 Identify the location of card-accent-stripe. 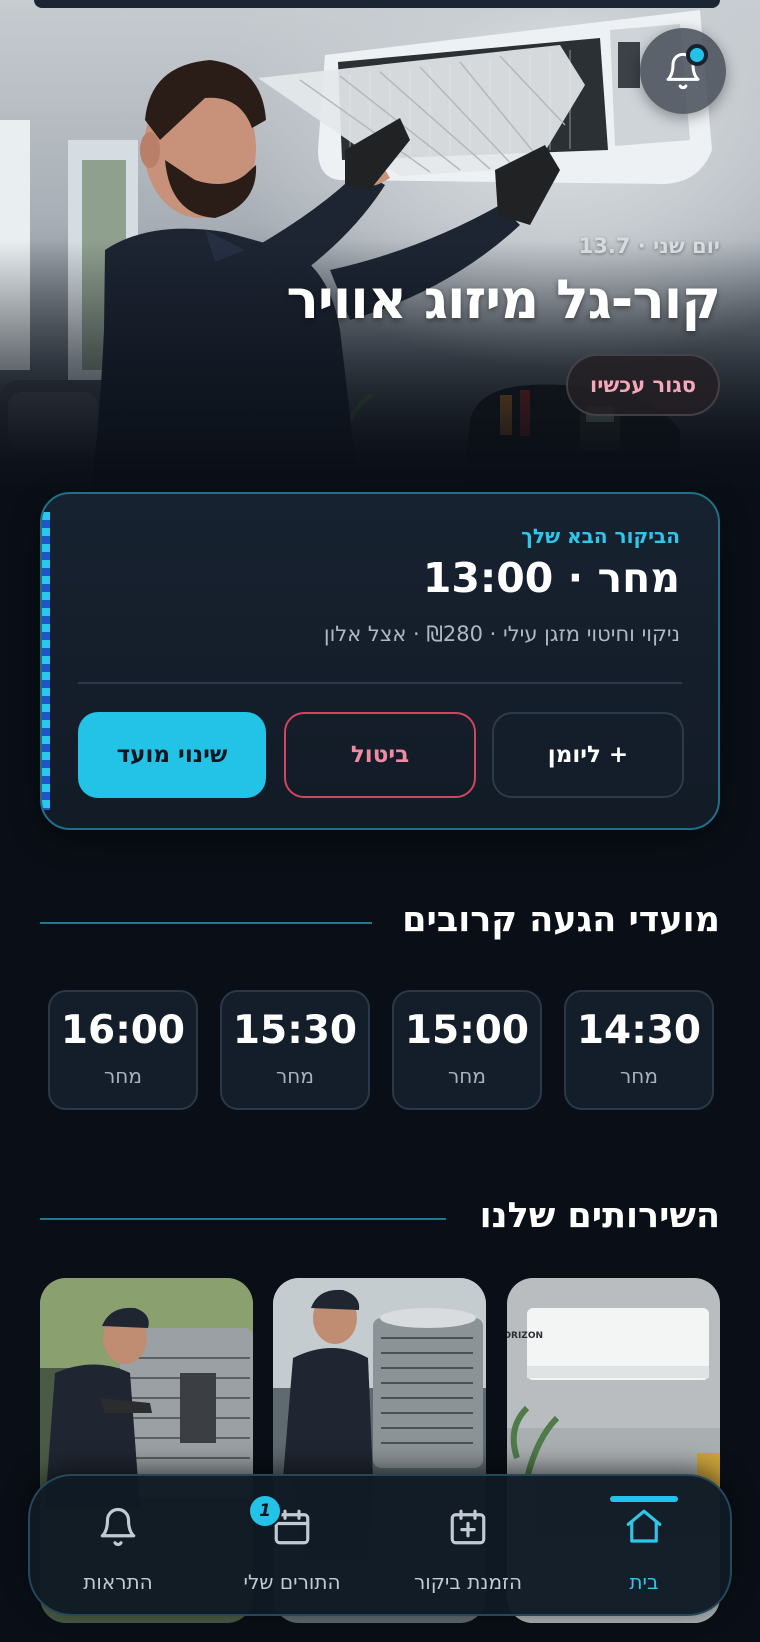
(46, 661).